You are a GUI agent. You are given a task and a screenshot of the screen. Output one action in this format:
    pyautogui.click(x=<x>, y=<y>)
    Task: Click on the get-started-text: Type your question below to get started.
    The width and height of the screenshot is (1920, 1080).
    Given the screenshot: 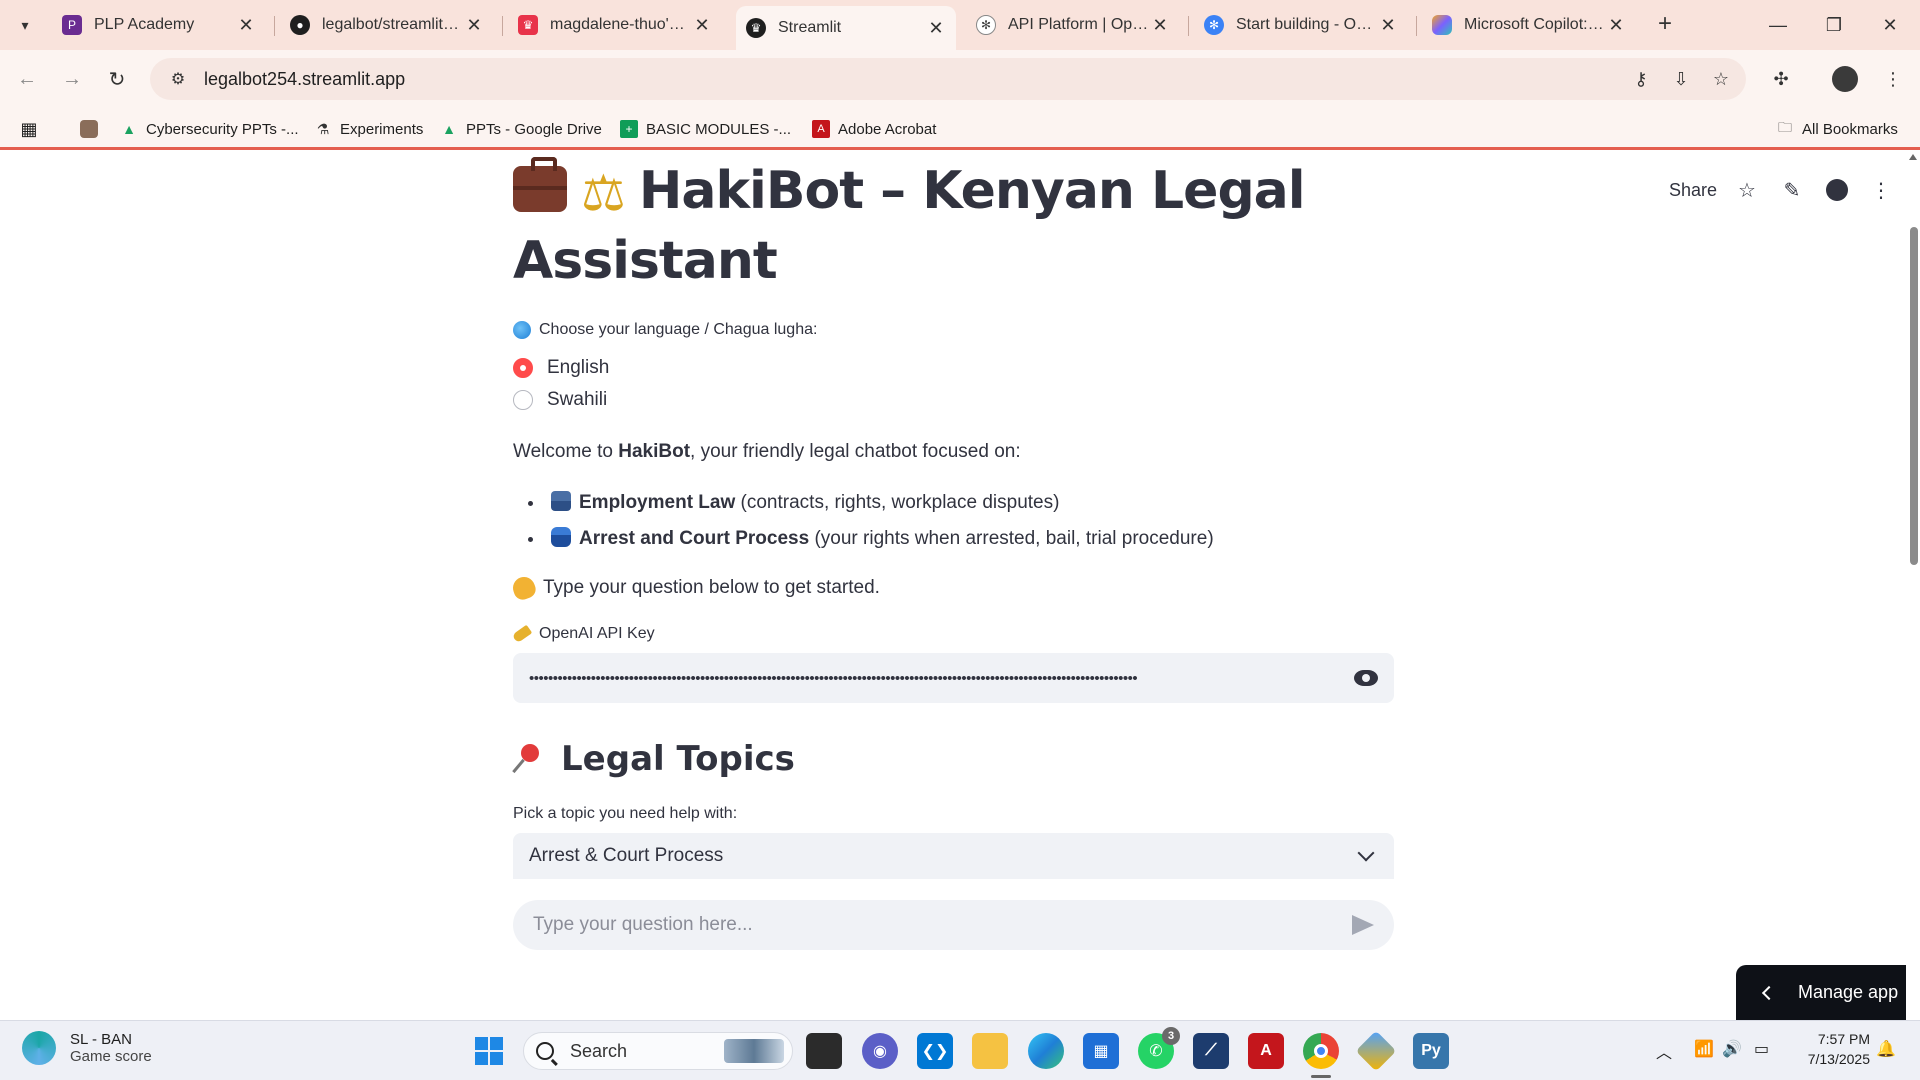 What is the action you would take?
    pyautogui.click(x=951, y=588)
    